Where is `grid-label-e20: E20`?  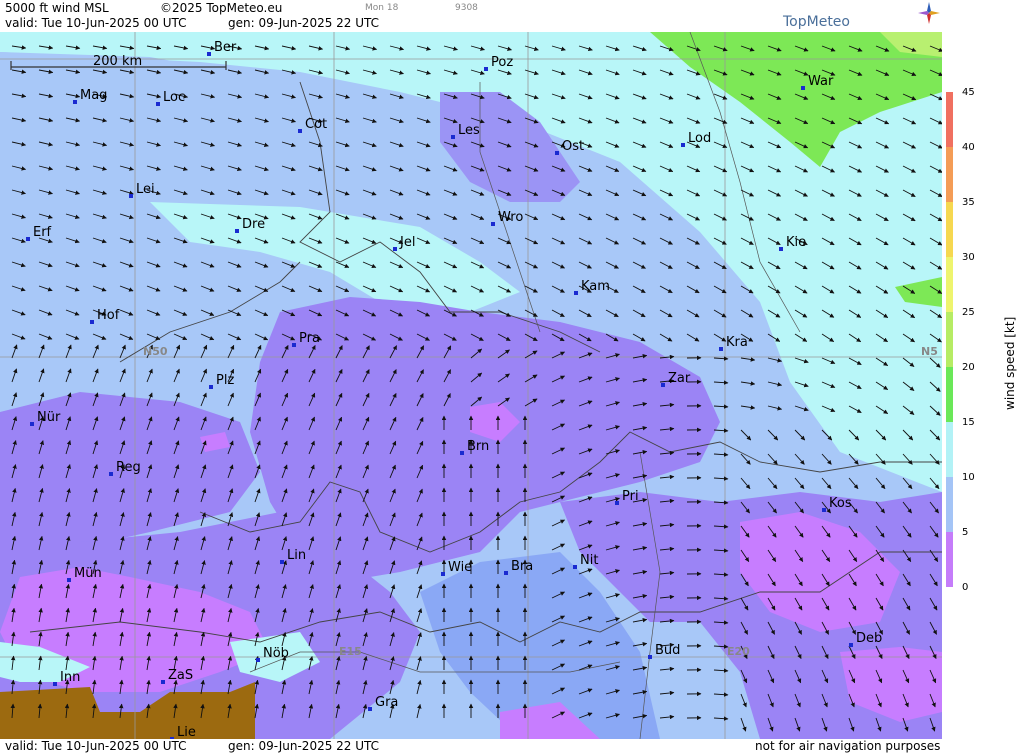
grid-label-e20: E20 is located at coordinates (738, 651).